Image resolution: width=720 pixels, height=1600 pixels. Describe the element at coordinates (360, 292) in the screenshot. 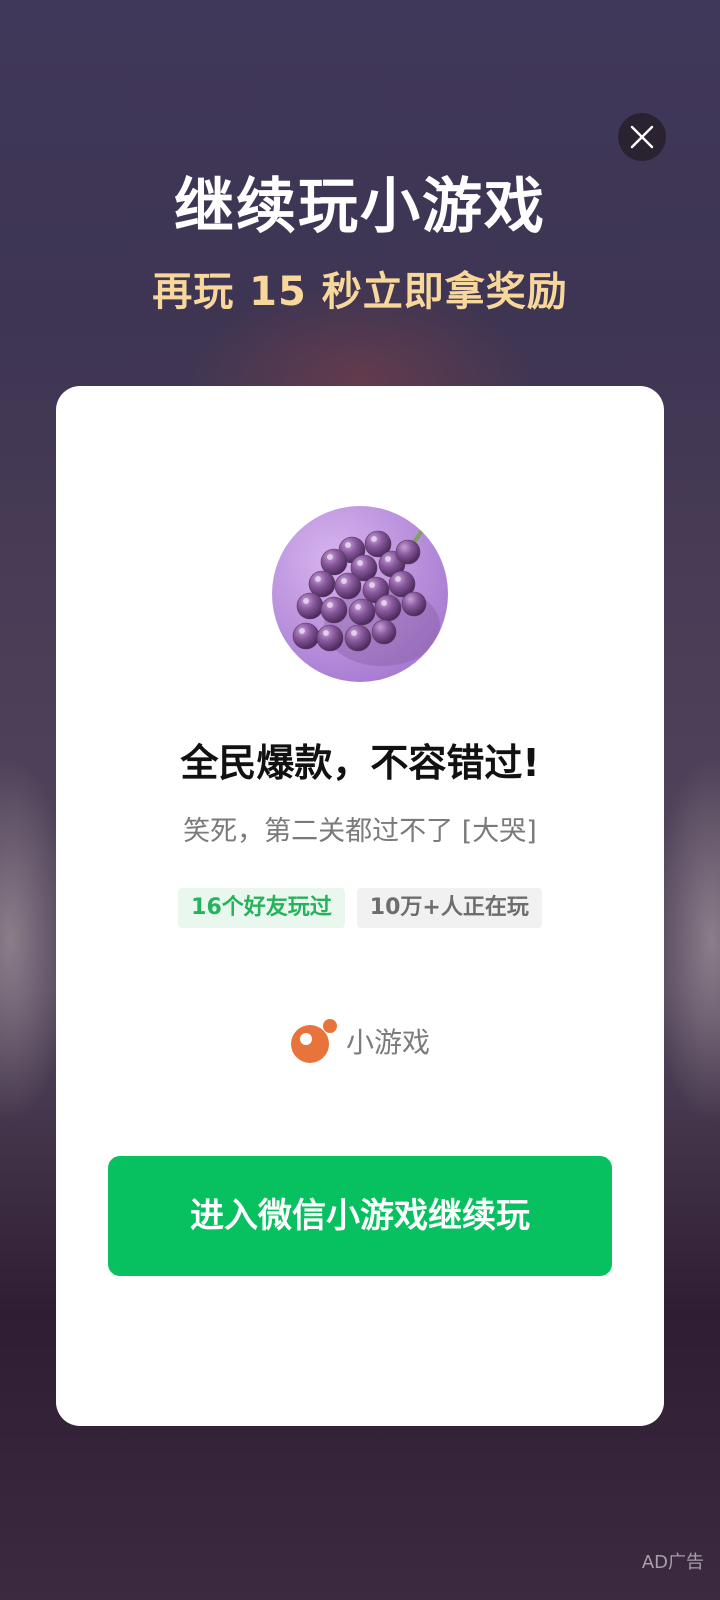

I see `reward-subtitle: 再玩 15 秒立即拿奖励` at that location.